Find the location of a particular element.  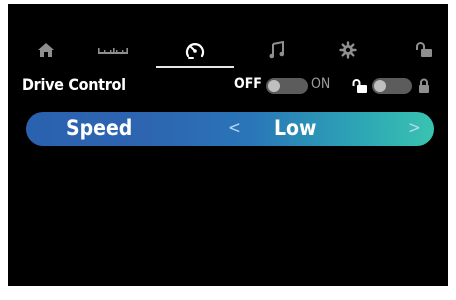

unlock-indicator-icon is located at coordinates (360, 88).